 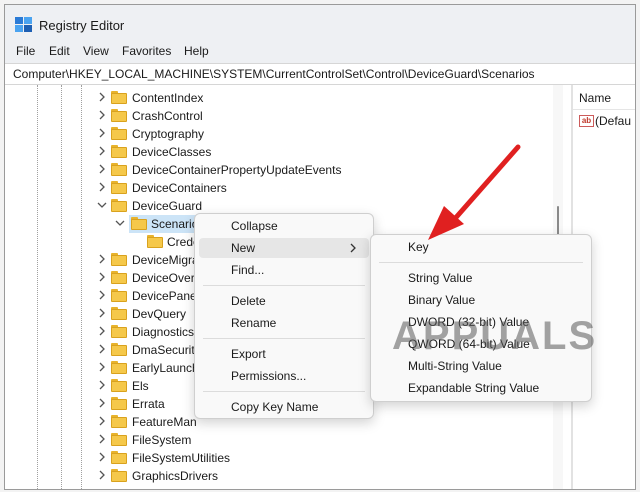 I want to click on menu-item-label: Binary Value, so click(x=442, y=300).